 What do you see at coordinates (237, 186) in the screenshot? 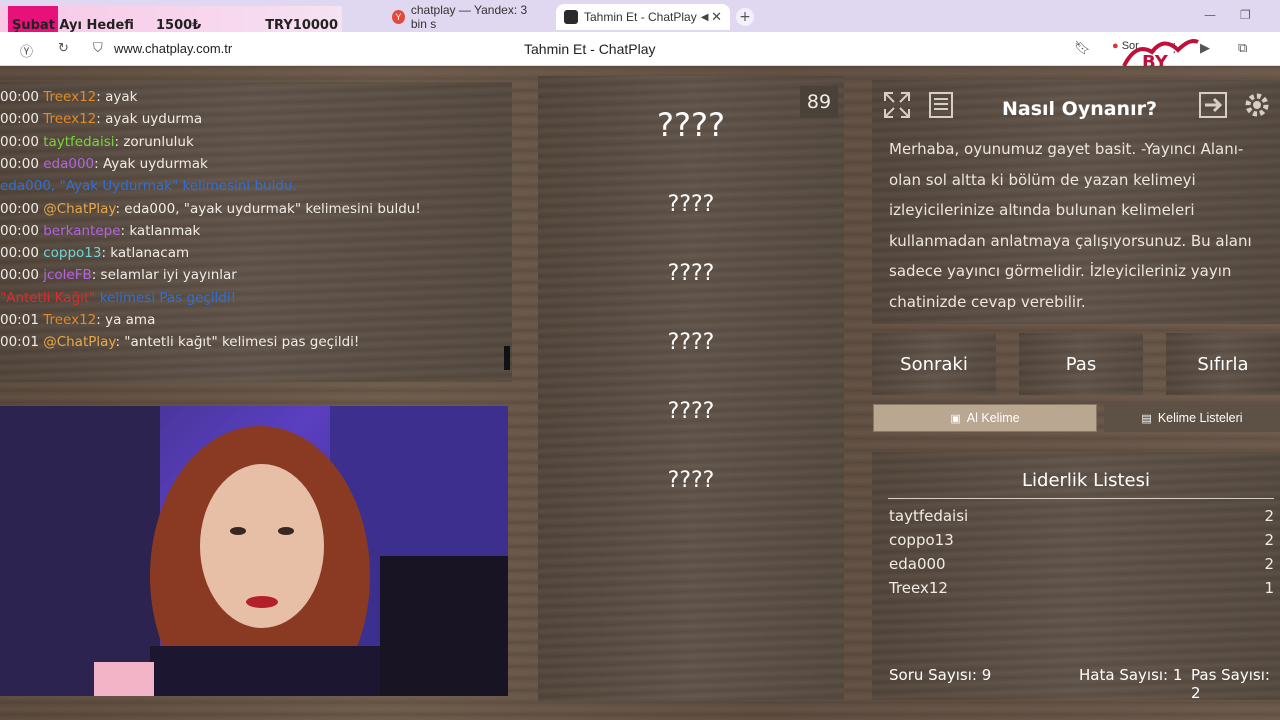
I see `chat-text: kelimesini buldu.` at bounding box center [237, 186].